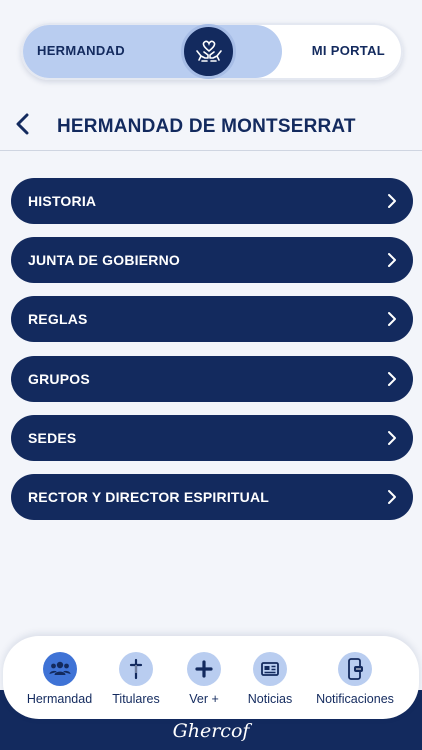 The image size is (422, 750). Describe the element at coordinates (59, 378) in the screenshot. I see `menu-item-label: GRUPOS` at that location.